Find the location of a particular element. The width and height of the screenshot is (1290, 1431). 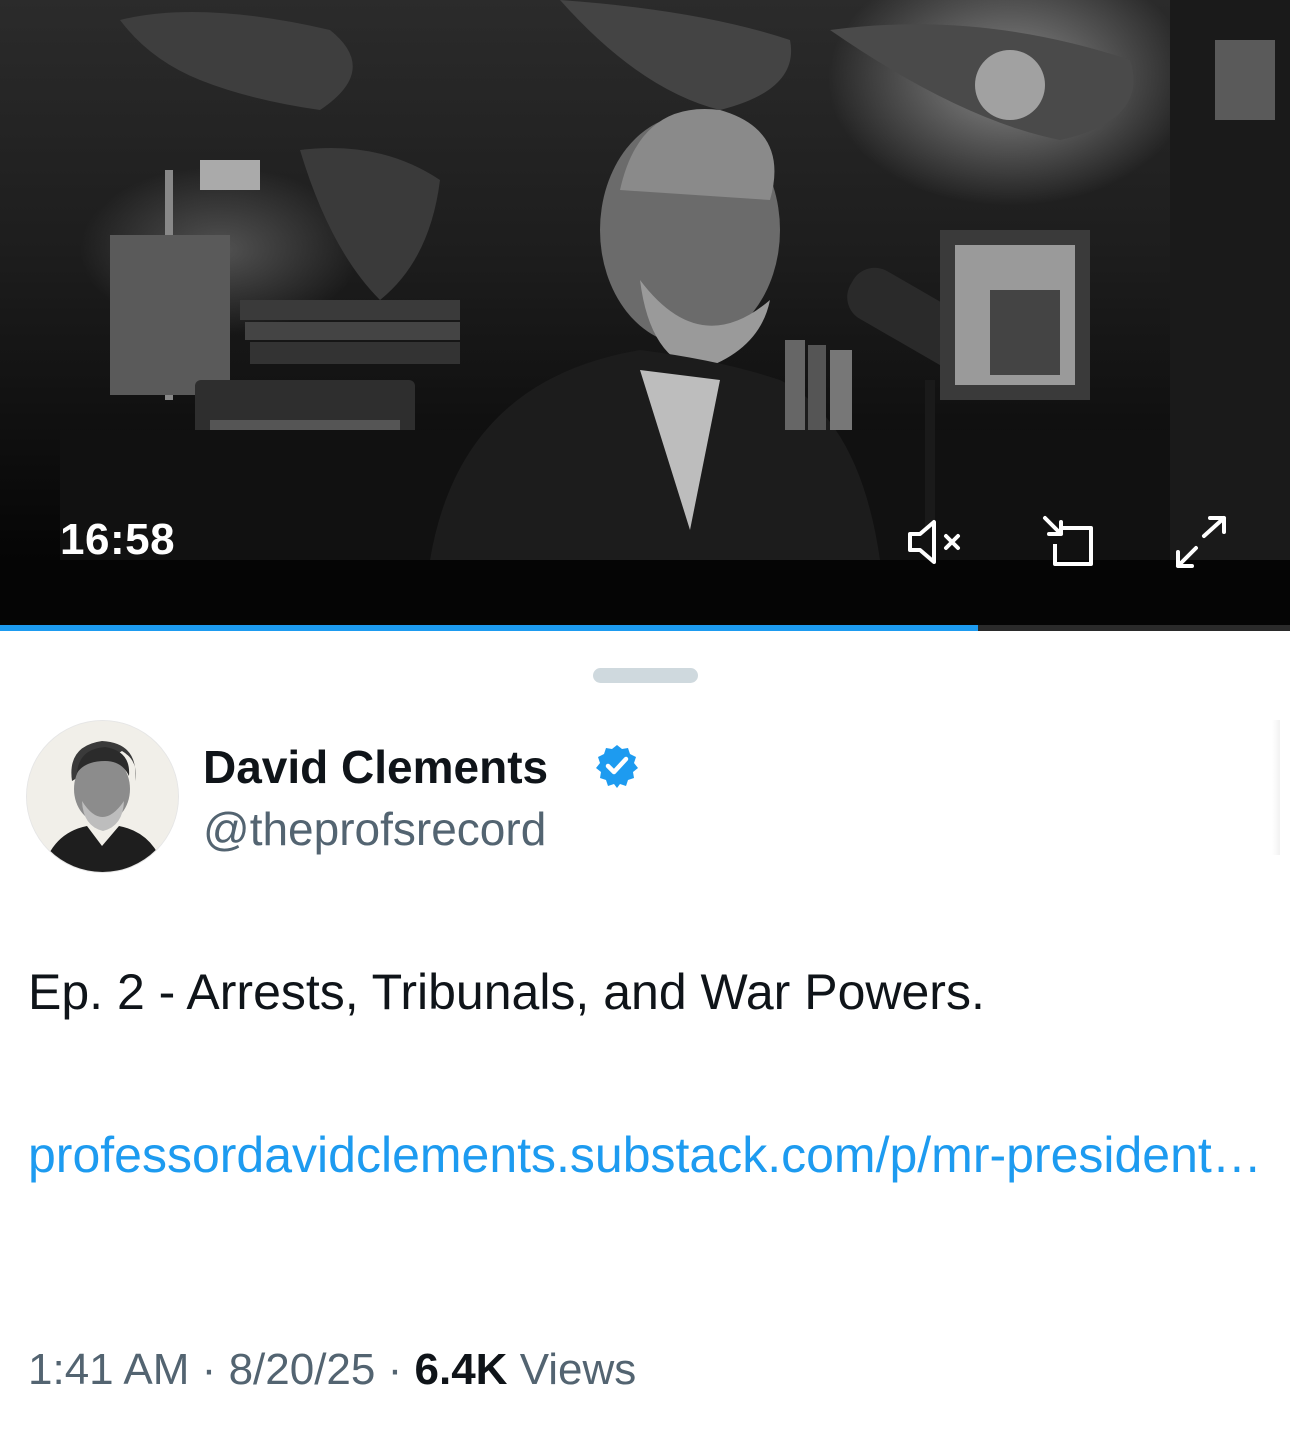

dock-video-button is located at coordinates (1069, 542).